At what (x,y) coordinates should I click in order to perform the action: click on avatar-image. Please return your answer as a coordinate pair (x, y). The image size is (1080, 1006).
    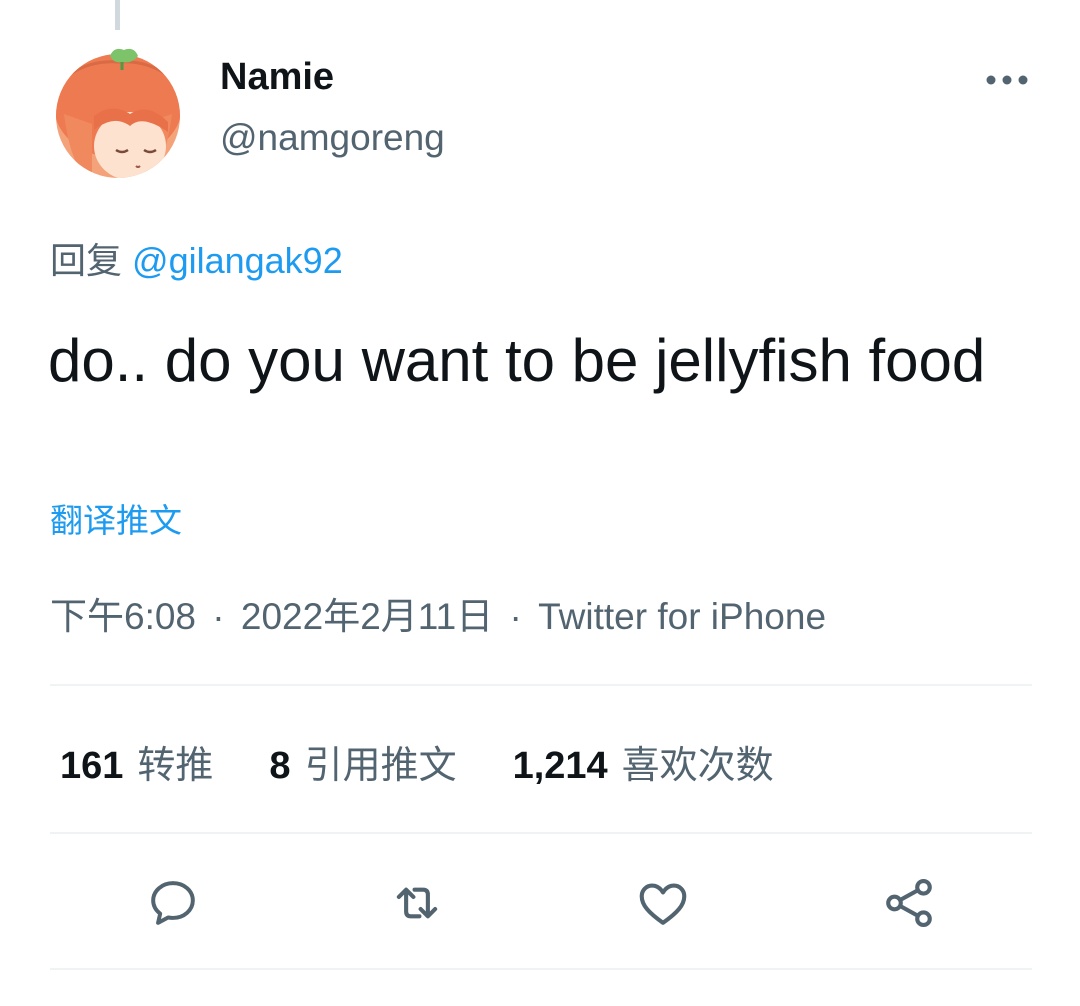
    Looking at the image, I should click on (118, 113).